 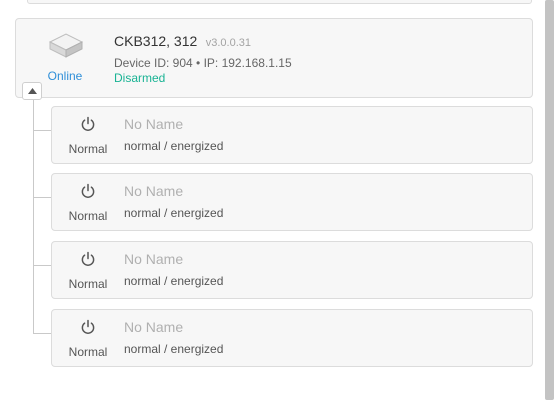 I want to click on collapse-button, so click(x=32, y=91).